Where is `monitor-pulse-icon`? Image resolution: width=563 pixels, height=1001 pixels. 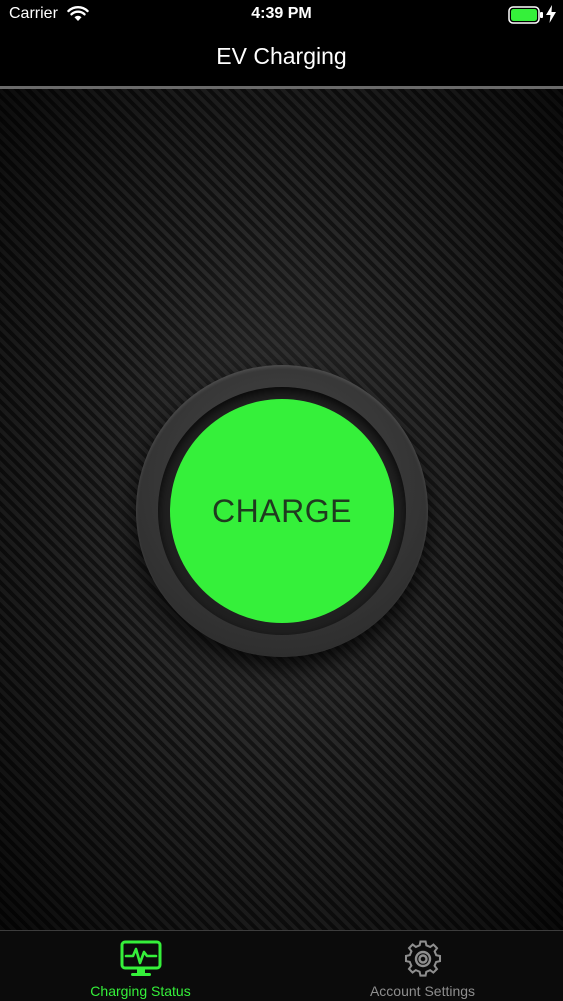 monitor-pulse-icon is located at coordinates (141, 958).